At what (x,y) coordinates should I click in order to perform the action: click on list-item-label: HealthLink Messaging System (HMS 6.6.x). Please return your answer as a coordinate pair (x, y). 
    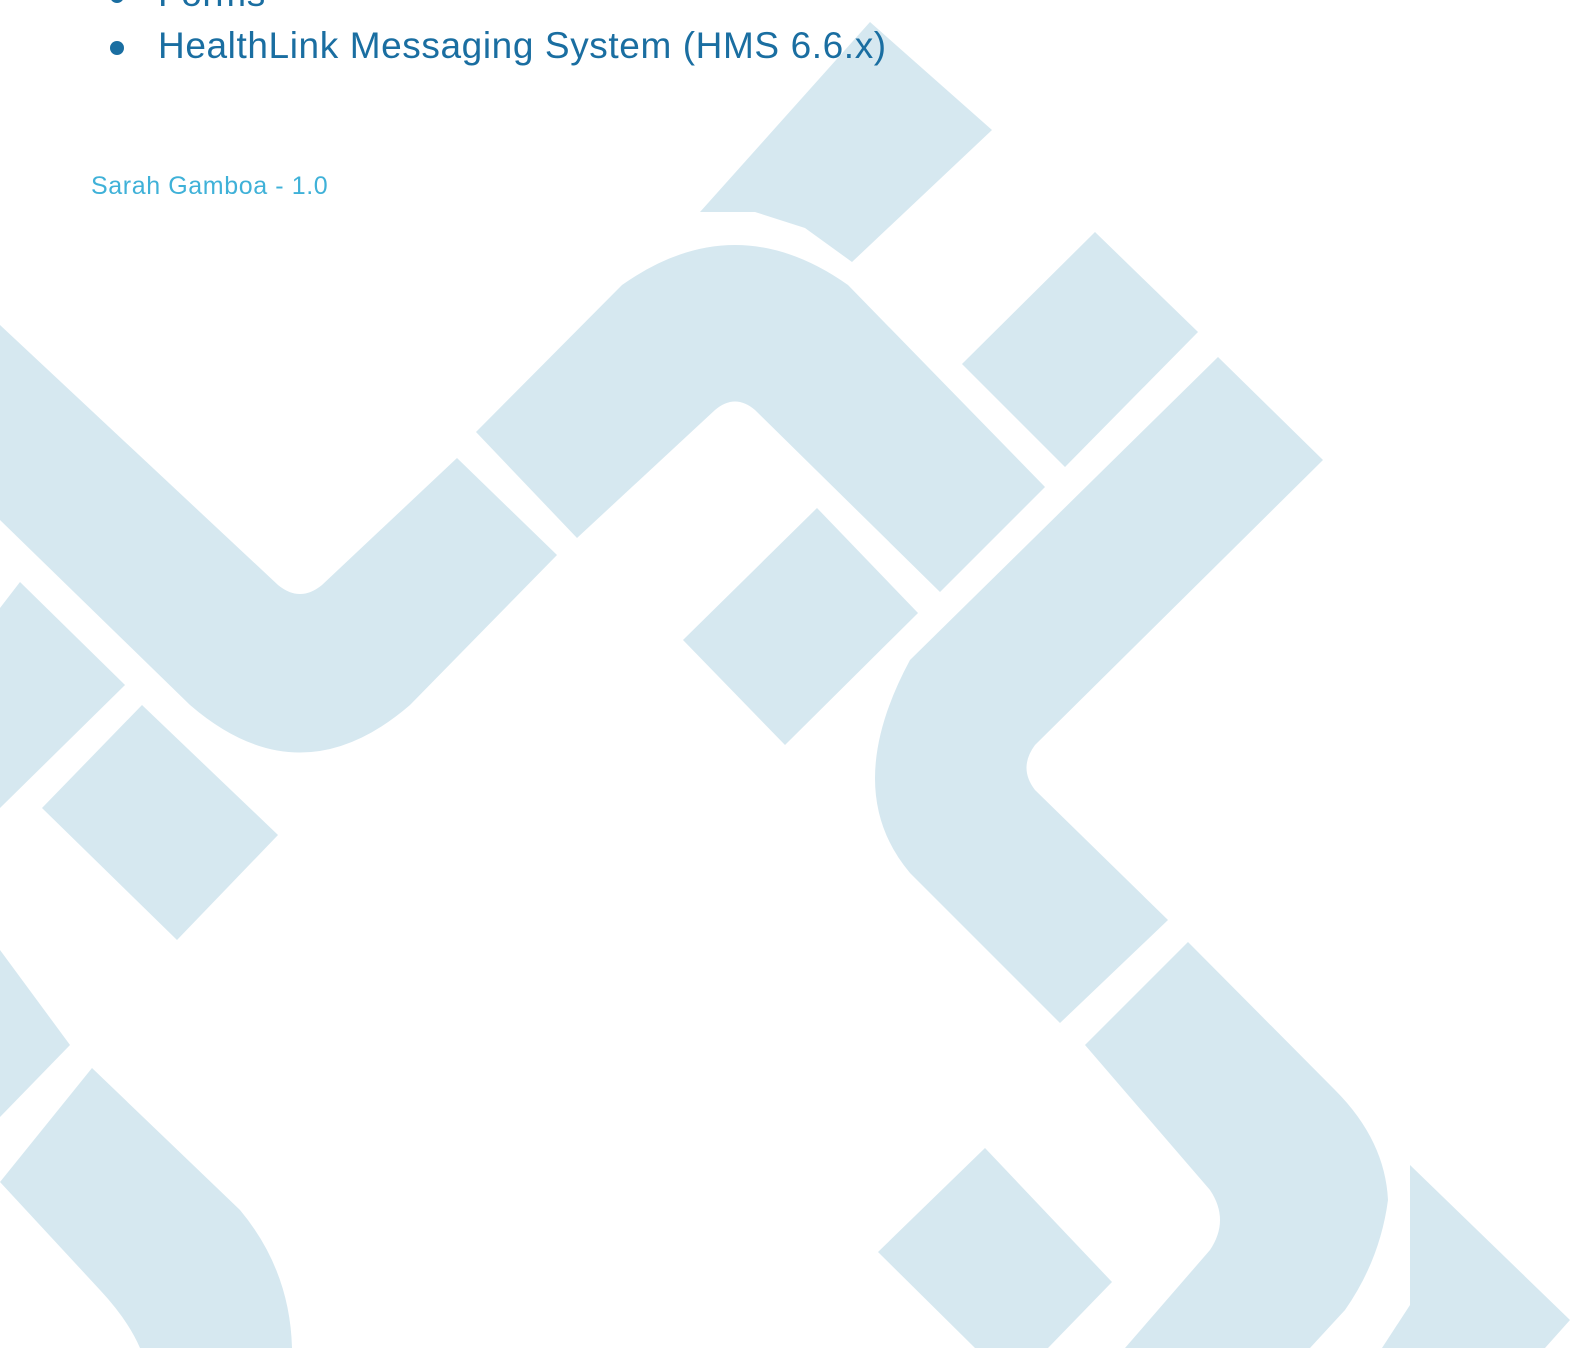
    Looking at the image, I should click on (522, 45).